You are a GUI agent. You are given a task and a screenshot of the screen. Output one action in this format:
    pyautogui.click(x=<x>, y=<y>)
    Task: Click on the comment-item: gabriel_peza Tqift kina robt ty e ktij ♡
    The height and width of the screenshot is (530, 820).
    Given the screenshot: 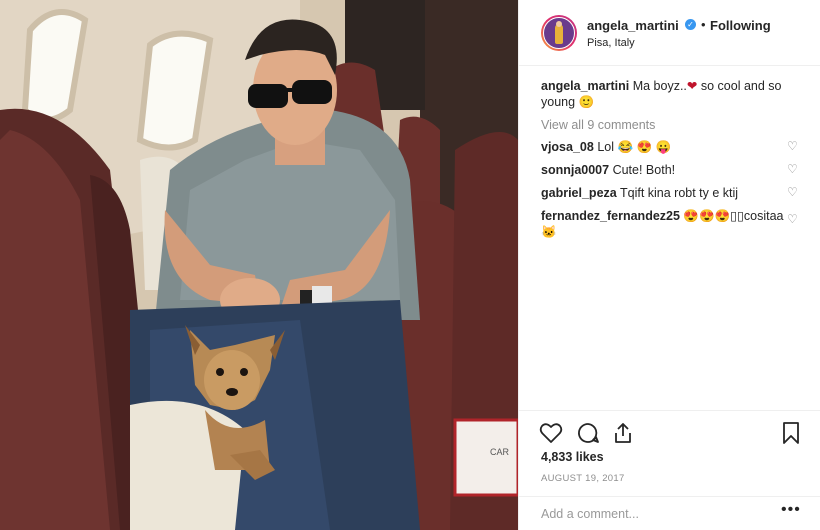 What is the action you would take?
    pyautogui.click(x=669, y=193)
    